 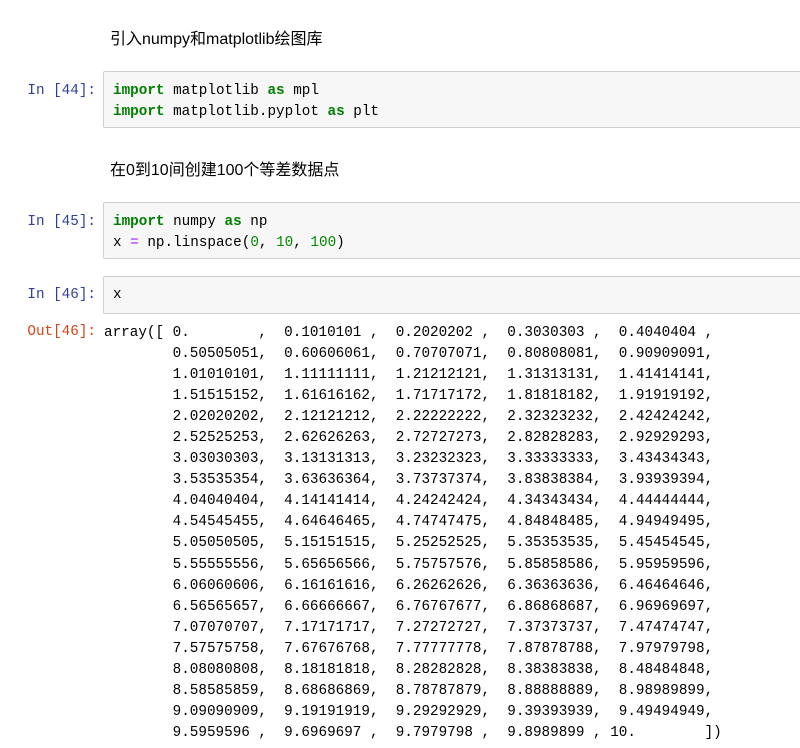 What do you see at coordinates (61, 91) in the screenshot?
I see `input-prompt-44: In [44]:` at bounding box center [61, 91].